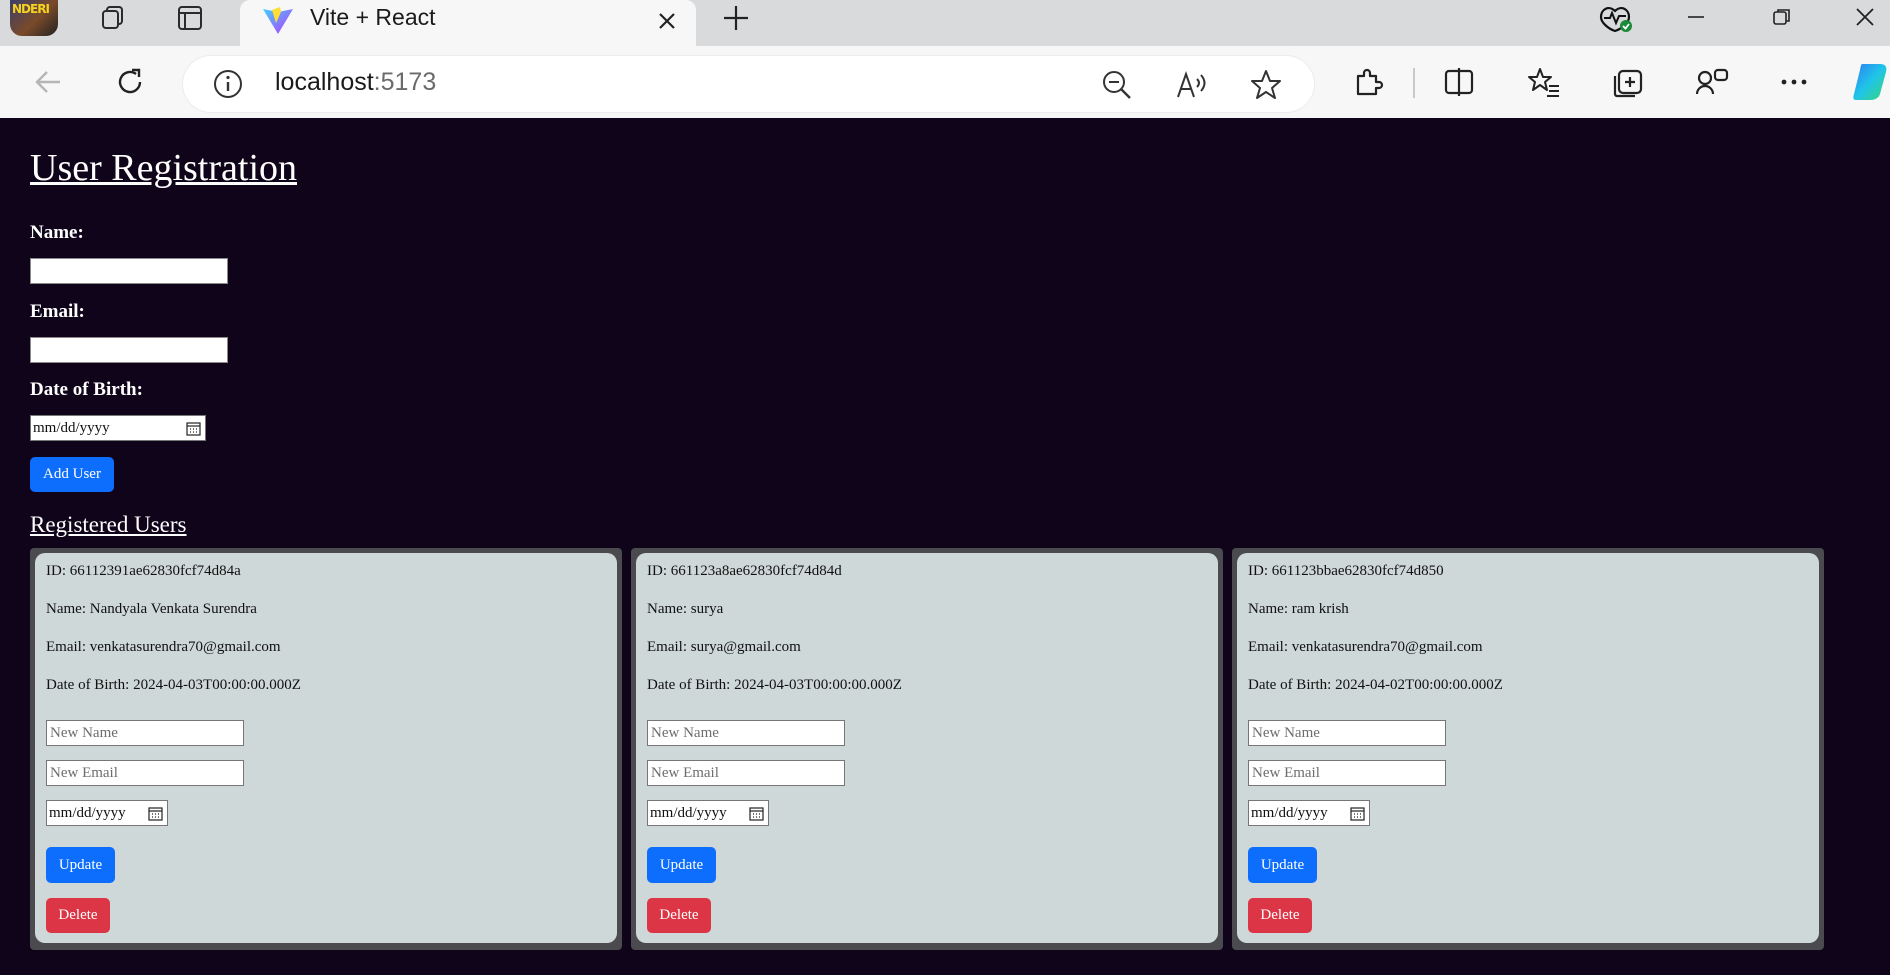  I want to click on vite-logo-icon, so click(278, 20).